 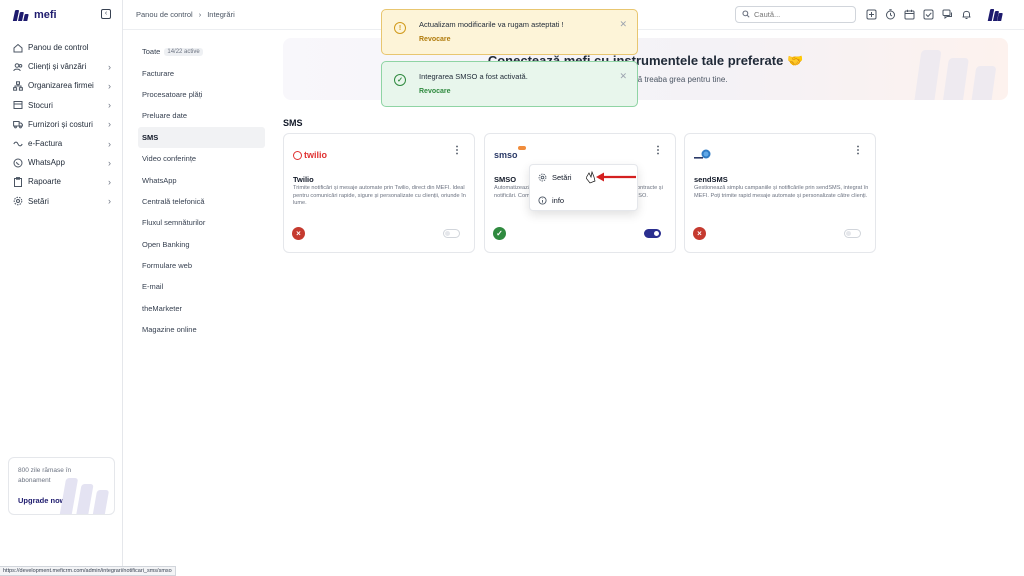 What do you see at coordinates (303, 179) in the screenshot?
I see `integration-name: Twilio` at bounding box center [303, 179].